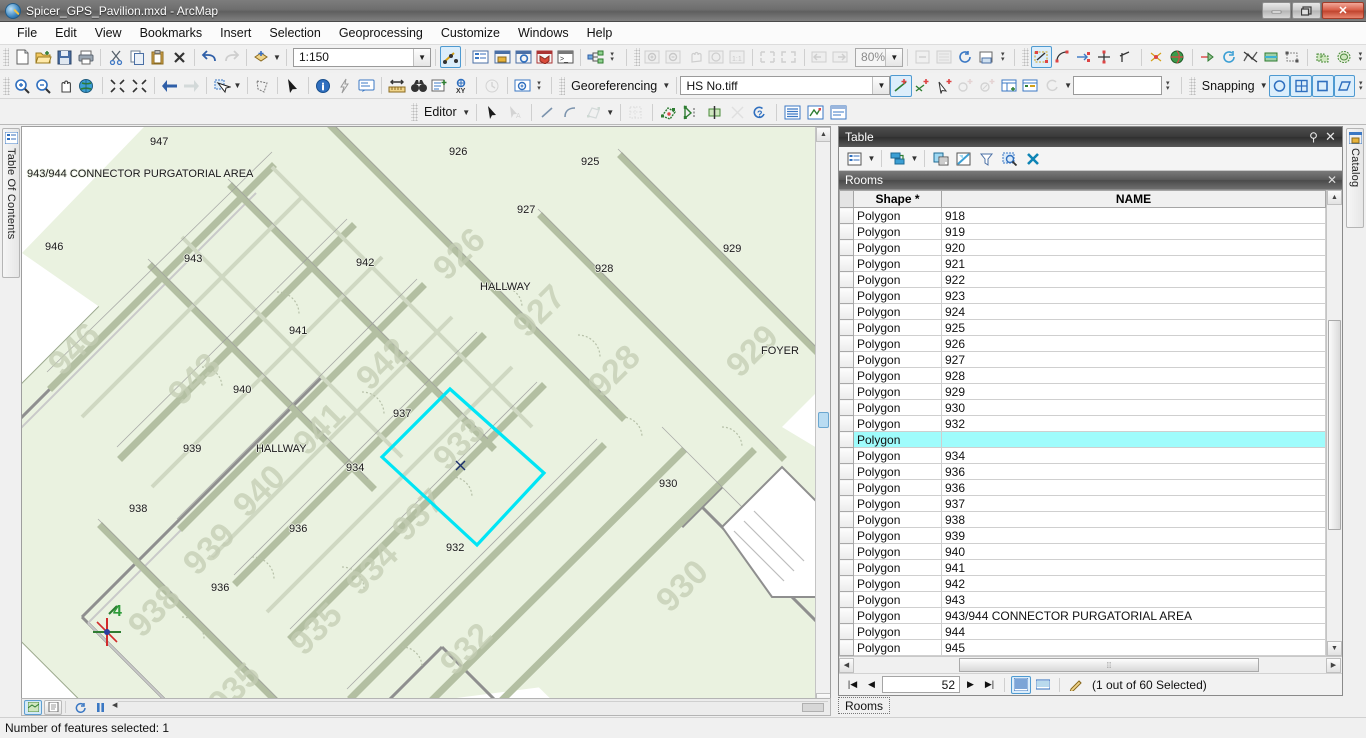 This screenshot has height=738, width=1366. I want to click on fixed-zoom-out-icon, so click(139, 86).